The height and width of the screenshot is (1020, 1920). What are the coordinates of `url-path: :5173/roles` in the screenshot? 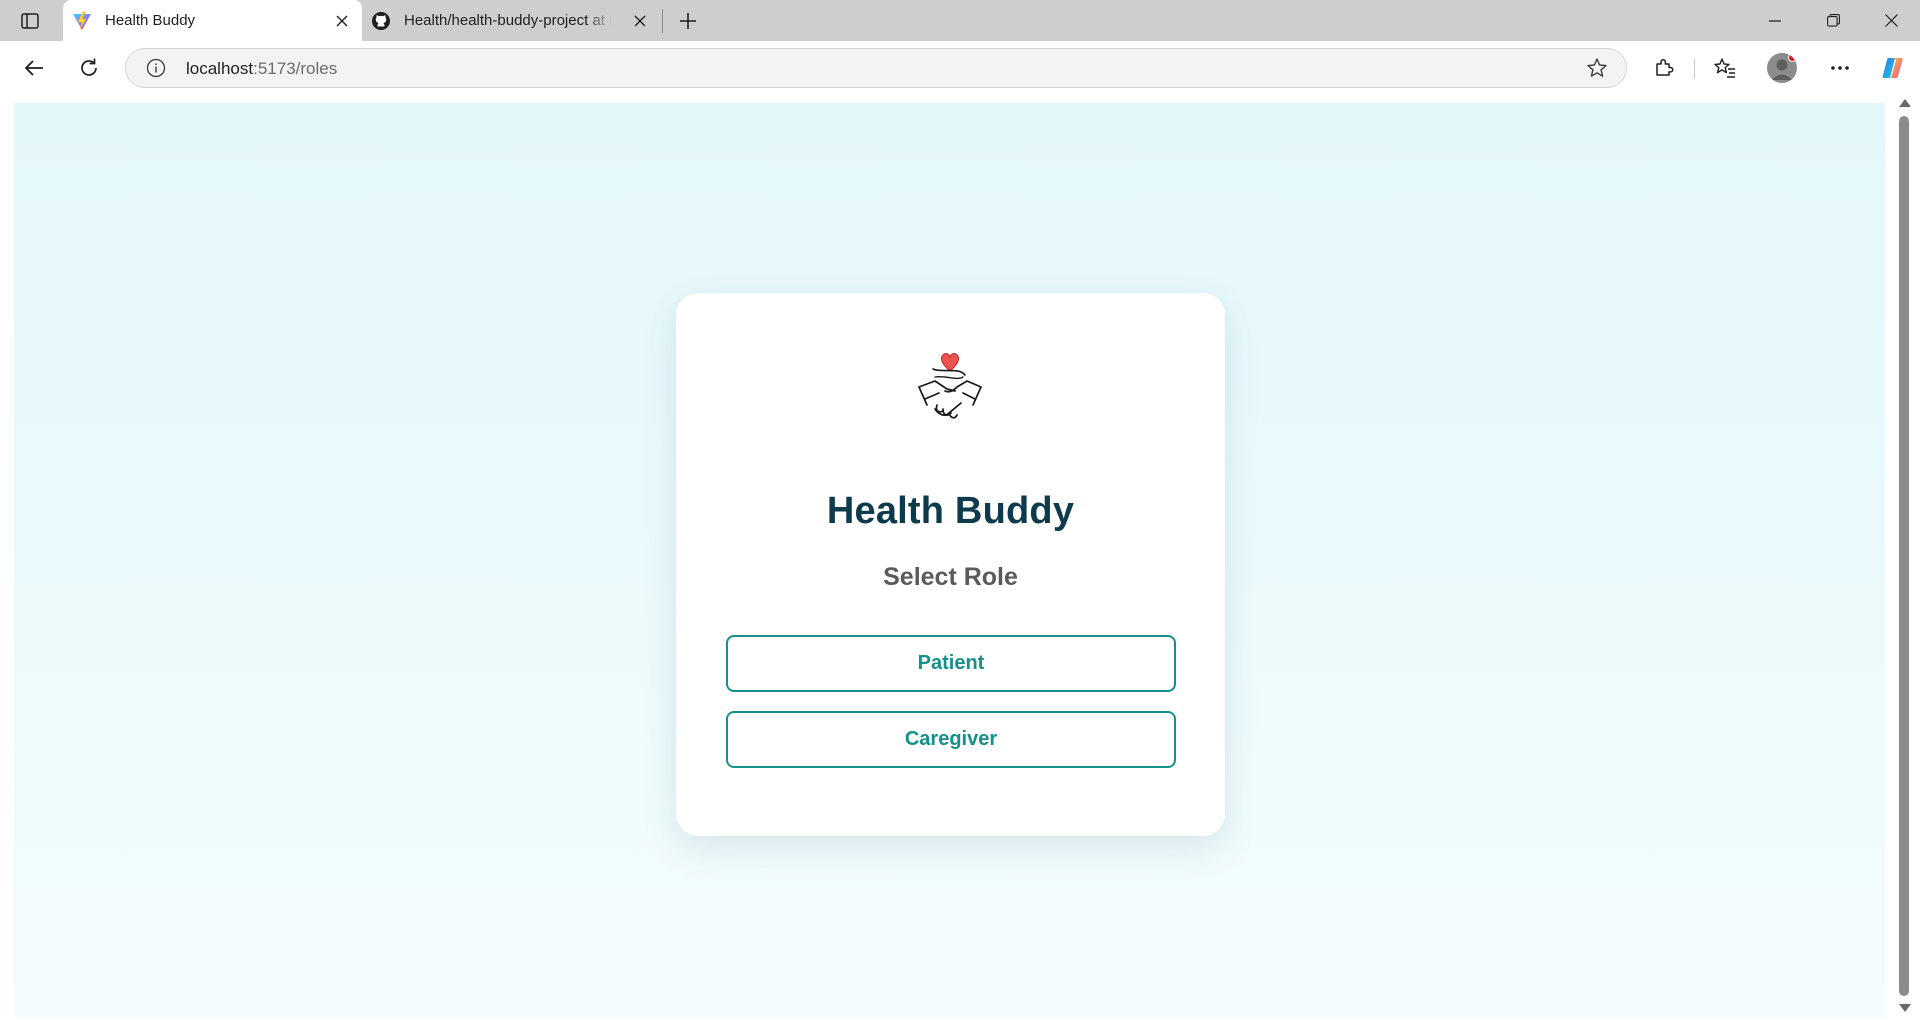 It's located at (295, 68).